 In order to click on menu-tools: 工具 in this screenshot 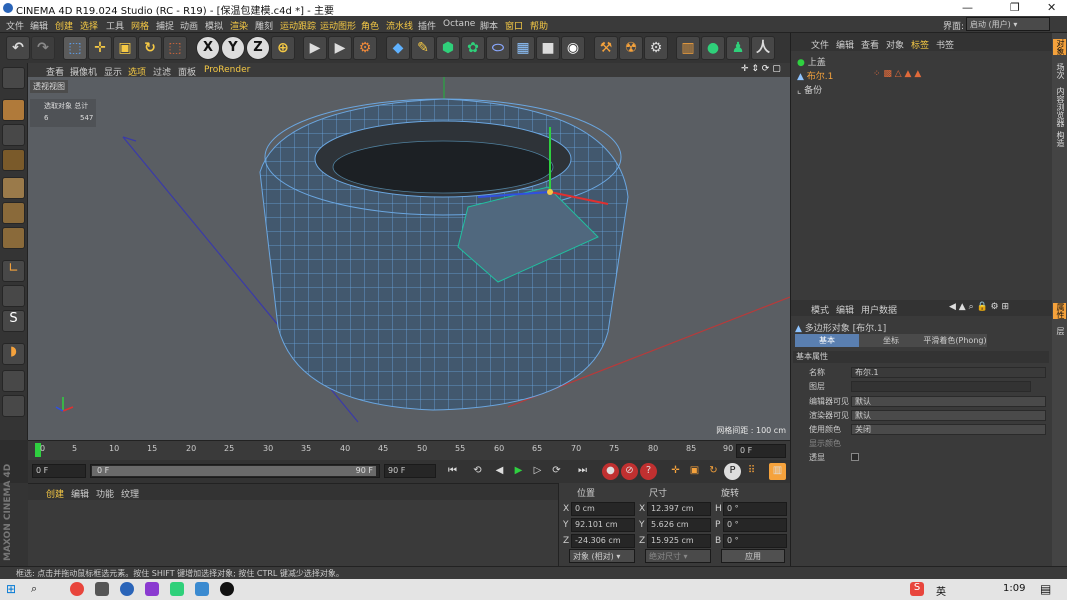, I will do `click(115, 25)`.